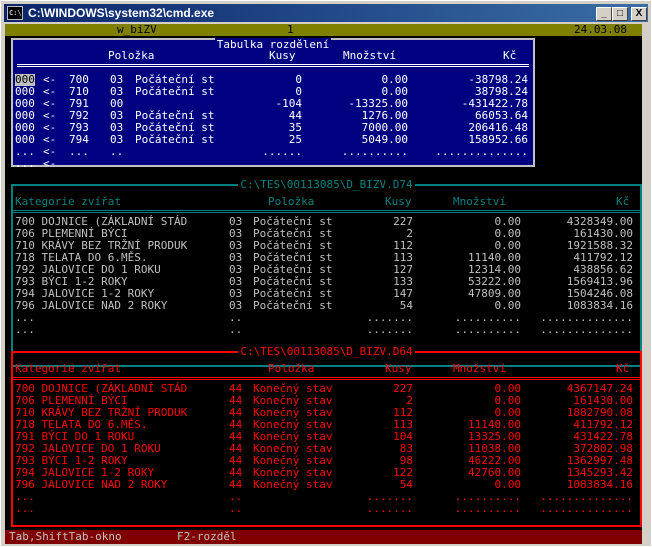  I want to click on cmd-icon: C:\, so click(15, 13).